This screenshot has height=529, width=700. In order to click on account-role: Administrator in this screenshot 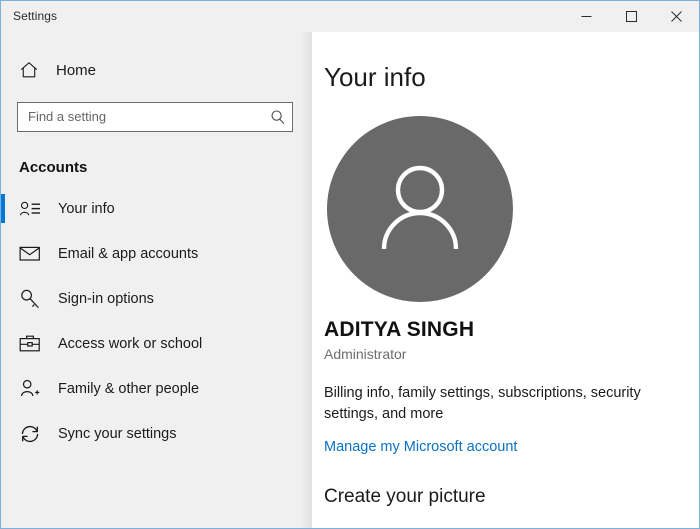, I will do `click(365, 354)`.